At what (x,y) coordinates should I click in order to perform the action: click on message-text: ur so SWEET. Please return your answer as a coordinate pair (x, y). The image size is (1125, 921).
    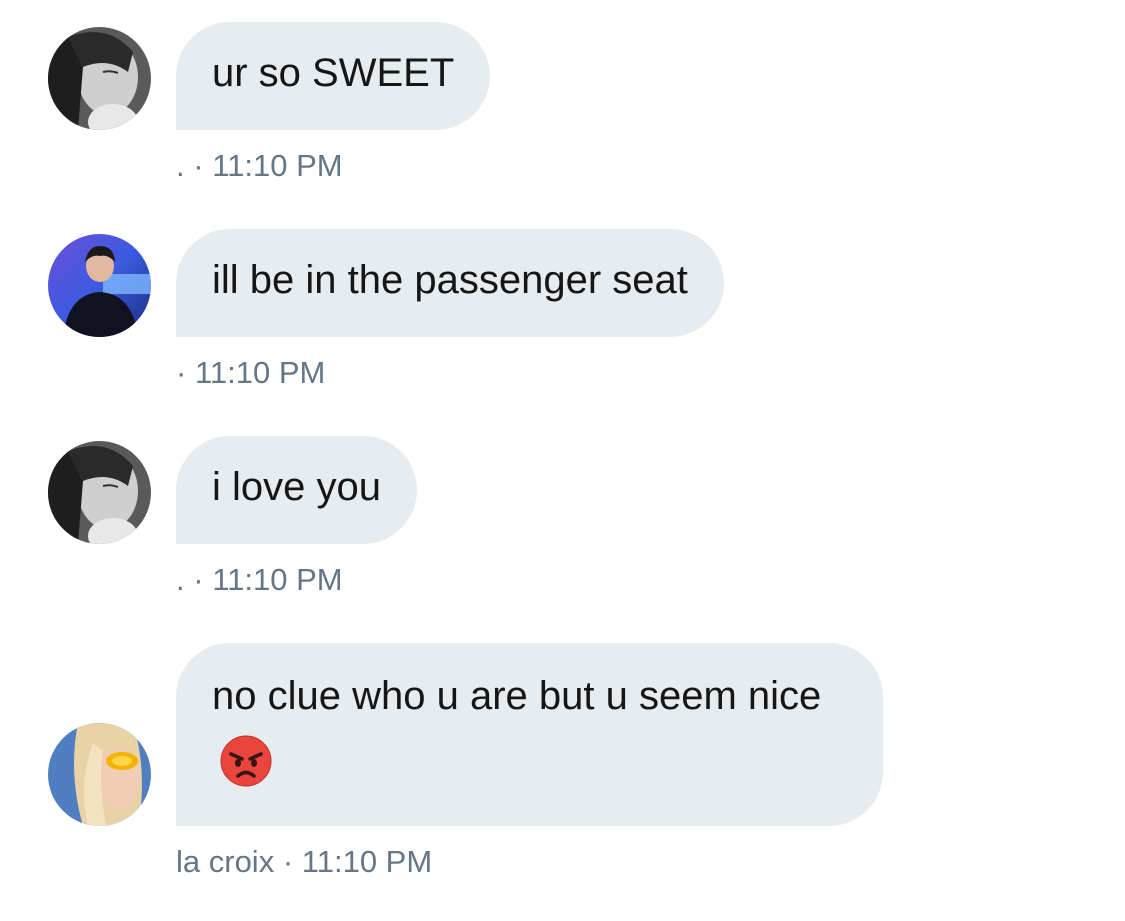
    Looking at the image, I should click on (333, 73).